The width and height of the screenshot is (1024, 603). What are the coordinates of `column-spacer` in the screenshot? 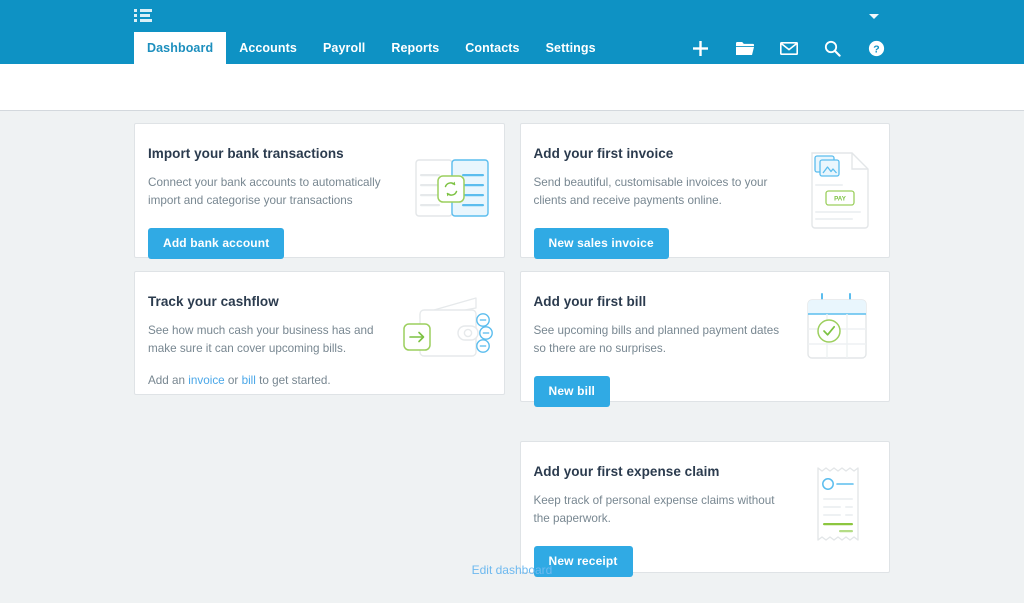 It's located at (705, 421).